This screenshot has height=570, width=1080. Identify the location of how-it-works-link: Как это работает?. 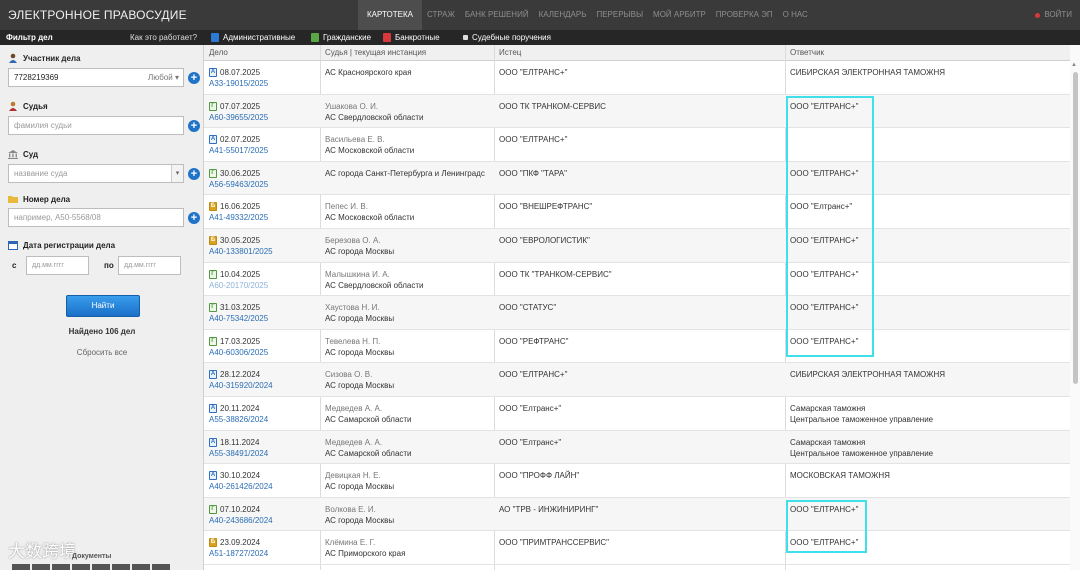
(163, 37).